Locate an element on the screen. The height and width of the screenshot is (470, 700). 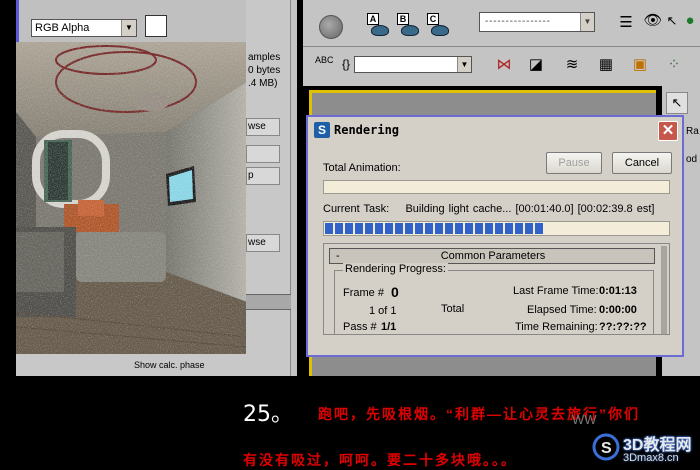
total-animation-label: Total Animation: is located at coordinates (362, 168).